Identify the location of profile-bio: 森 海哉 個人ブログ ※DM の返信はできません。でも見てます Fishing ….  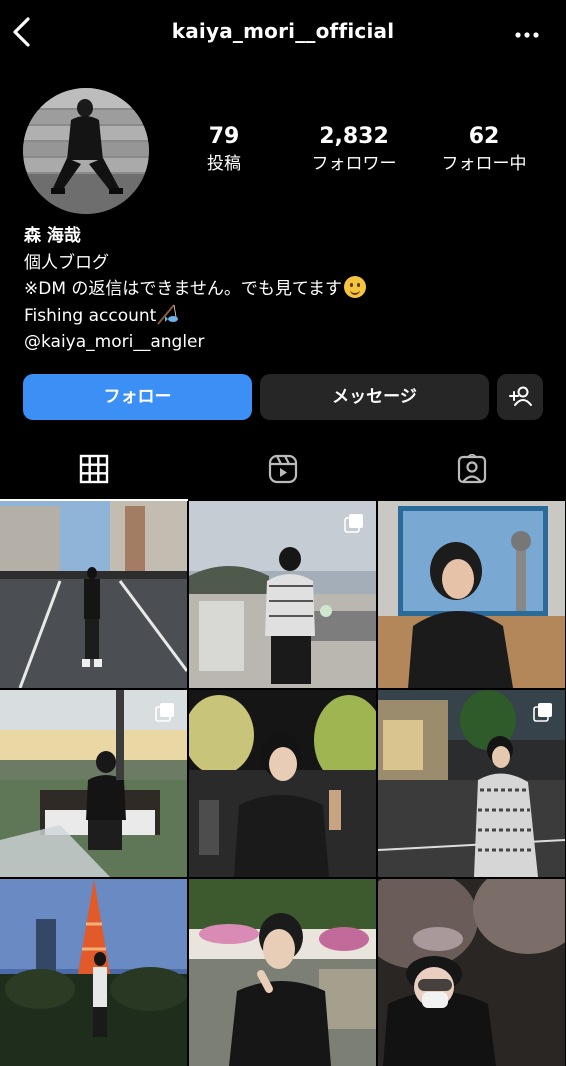
(284, 289).